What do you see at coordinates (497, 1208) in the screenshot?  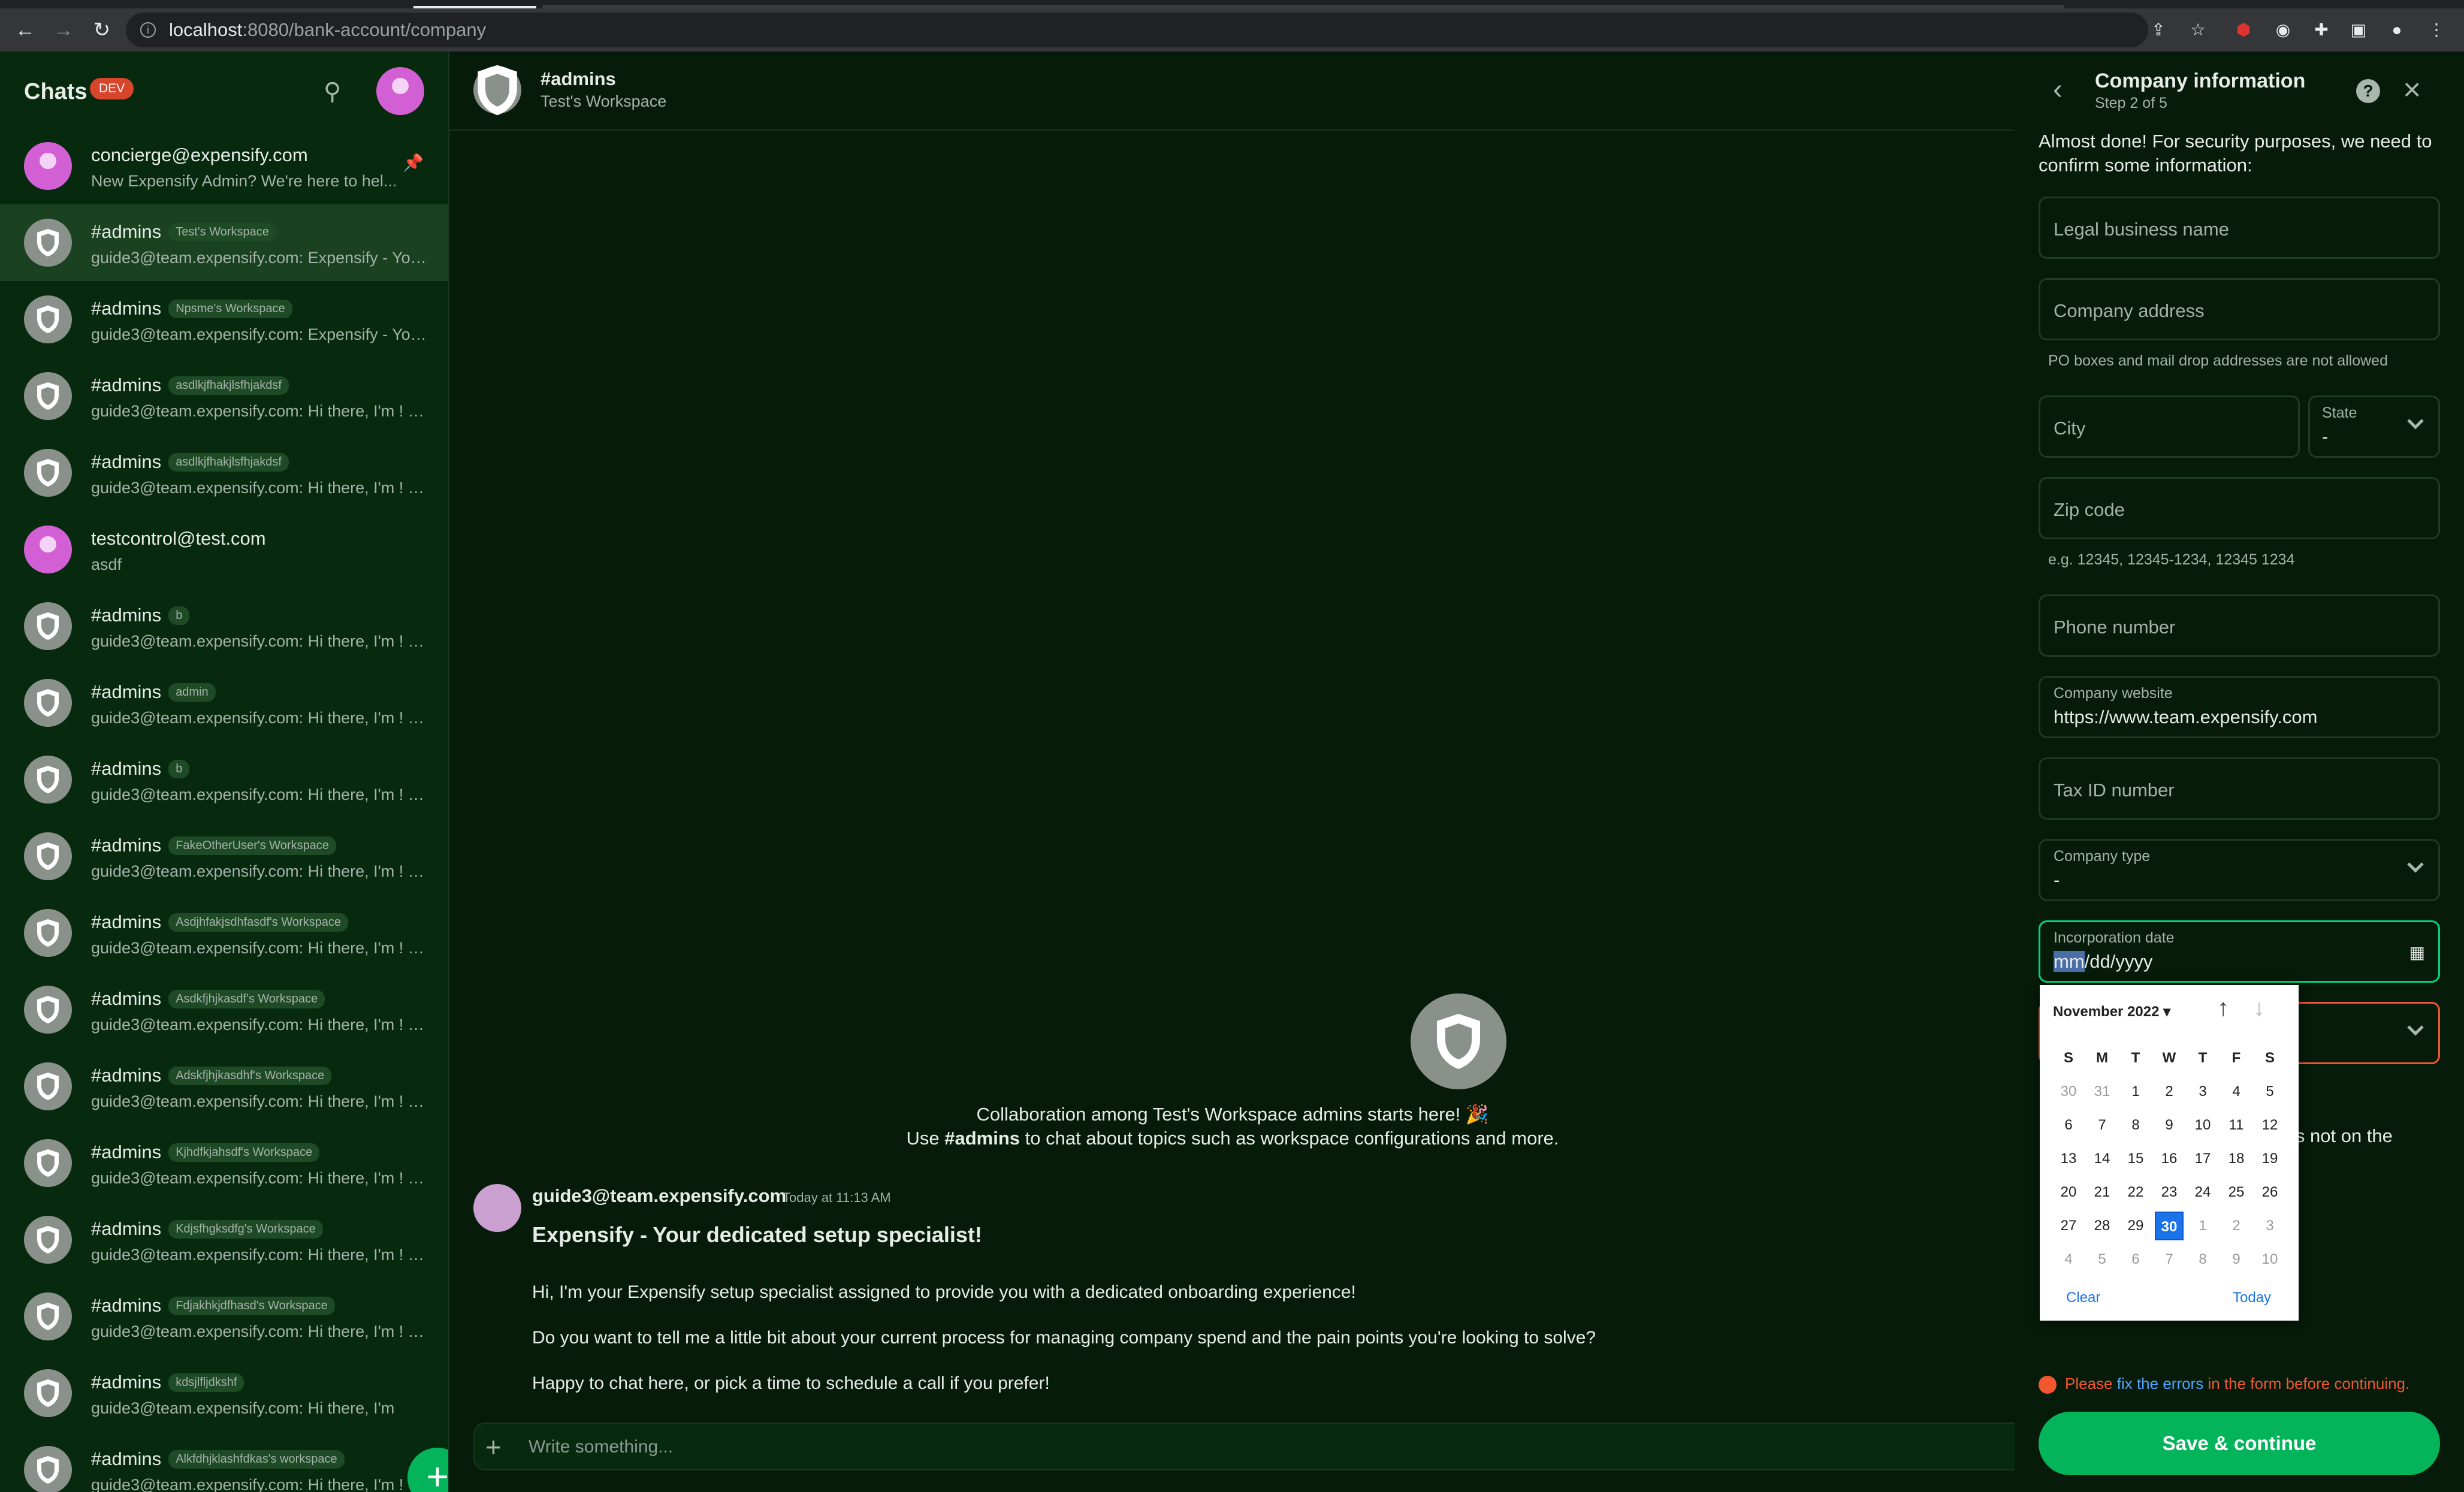 I see `sender-avatar` at bounding box center [497, 1208].